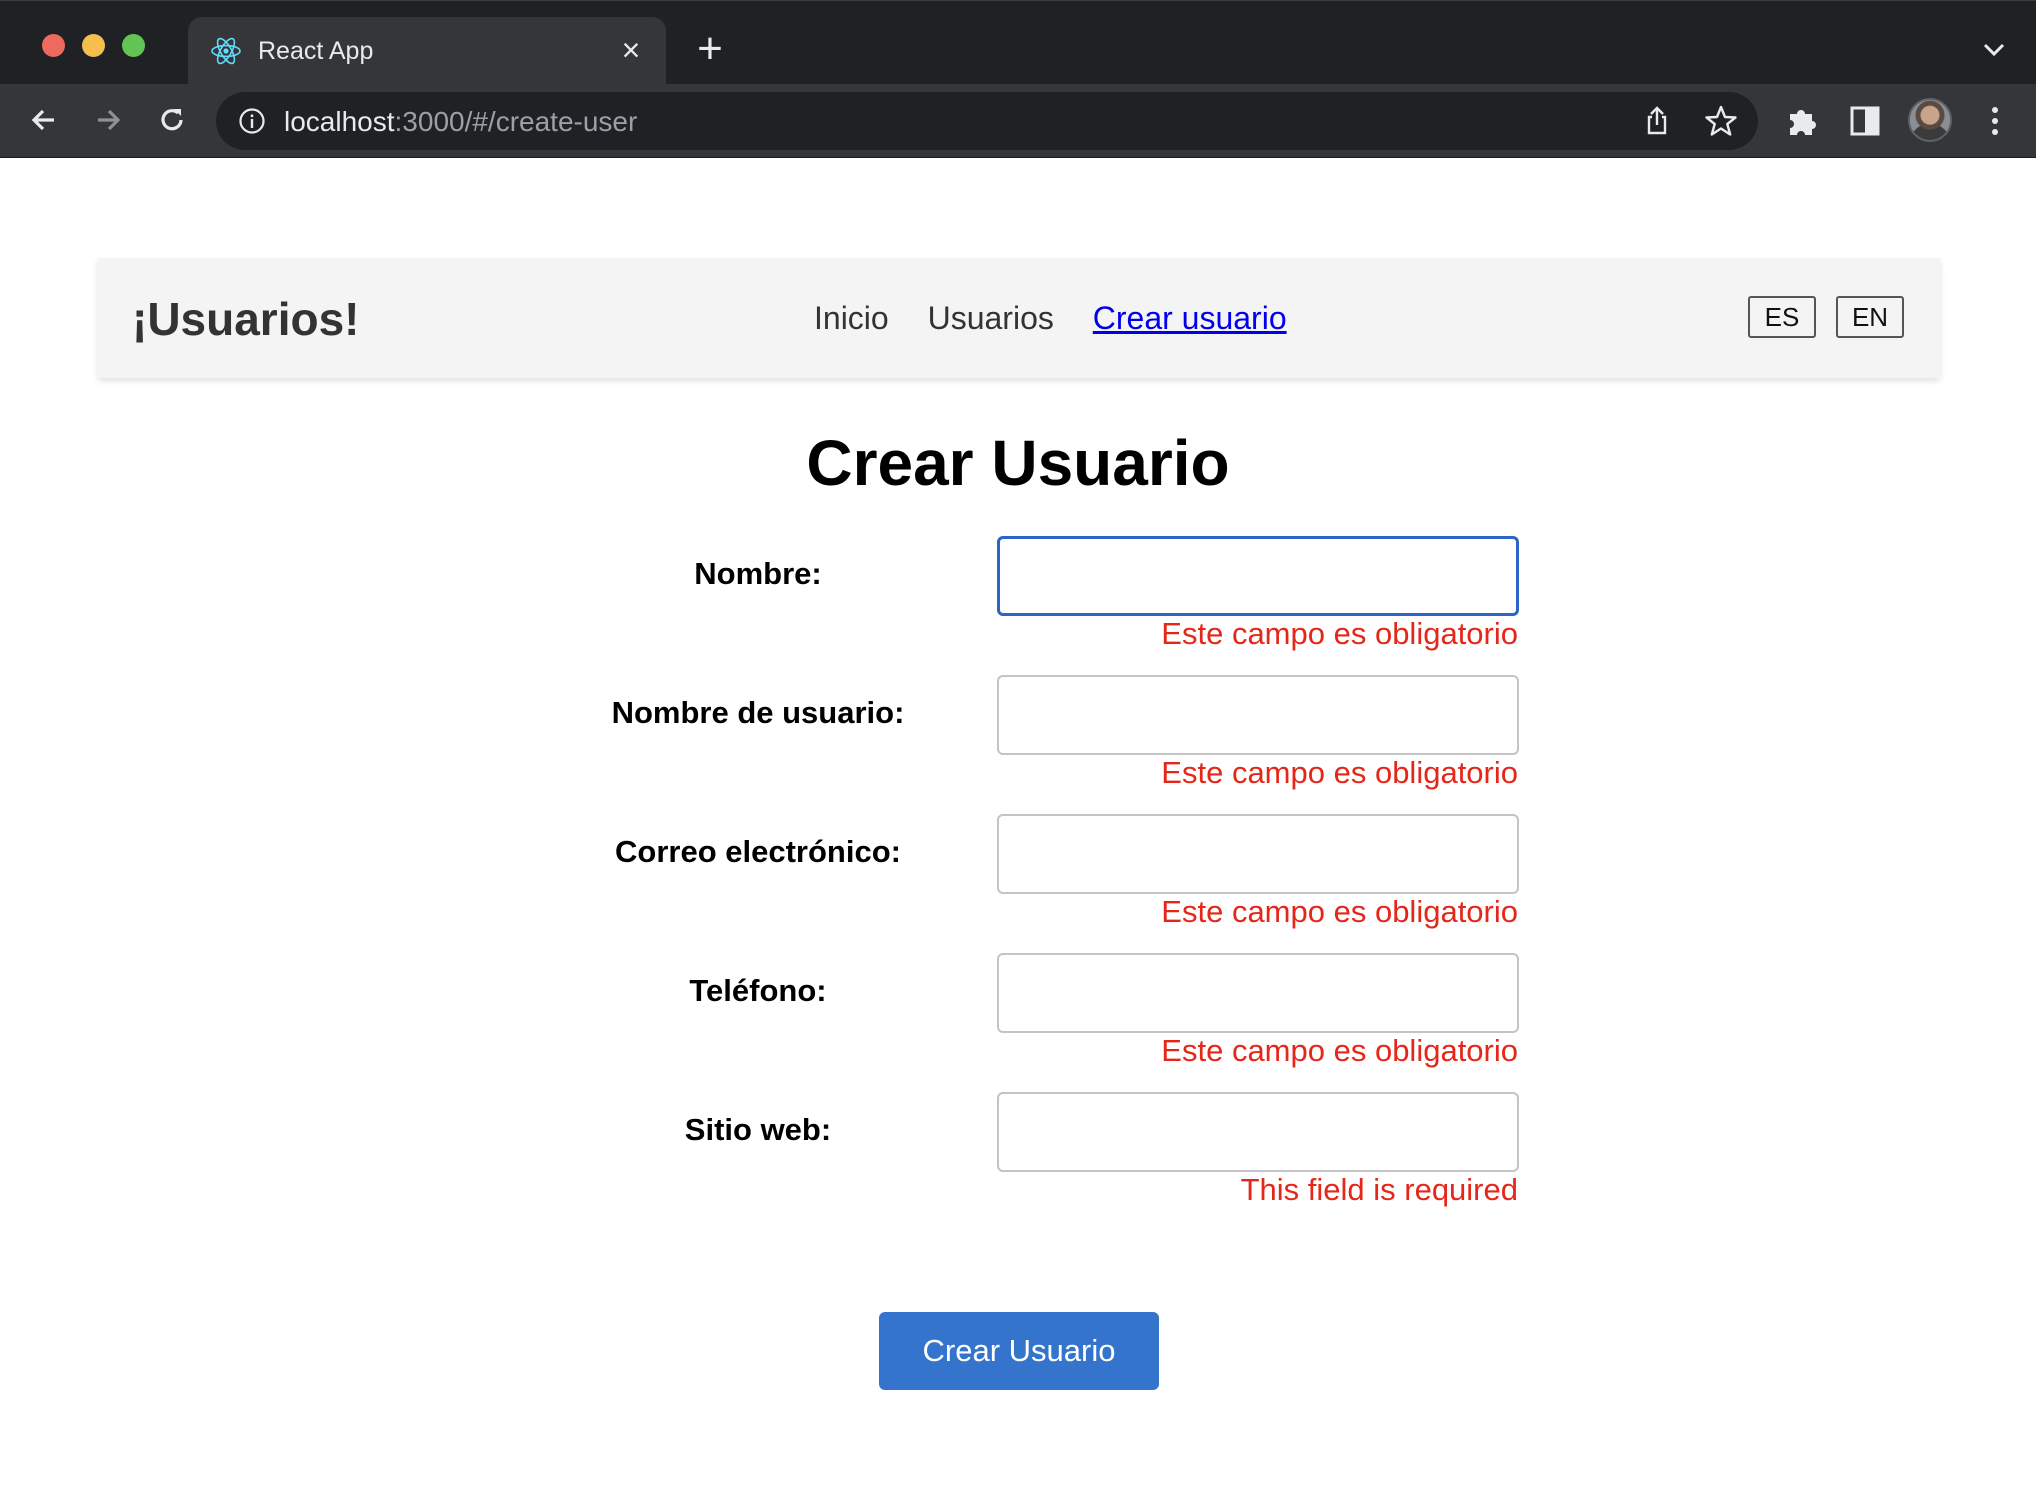 The height and width of the screenshot is (1500, 2036). I want to click on minimize-window-button, so click(93, 45).